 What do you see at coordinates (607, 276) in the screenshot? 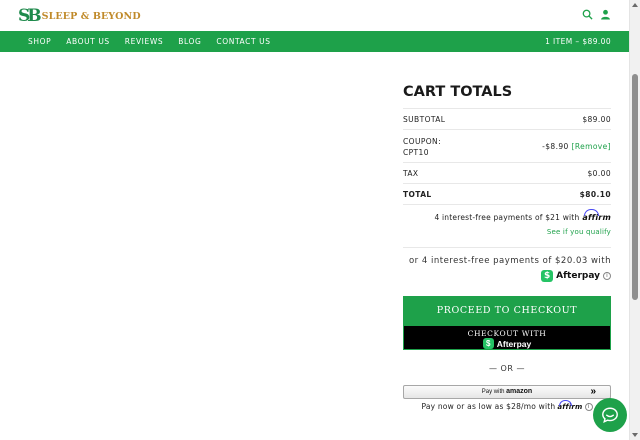
I see `info-icon: i` at bounding box center [607, 276].